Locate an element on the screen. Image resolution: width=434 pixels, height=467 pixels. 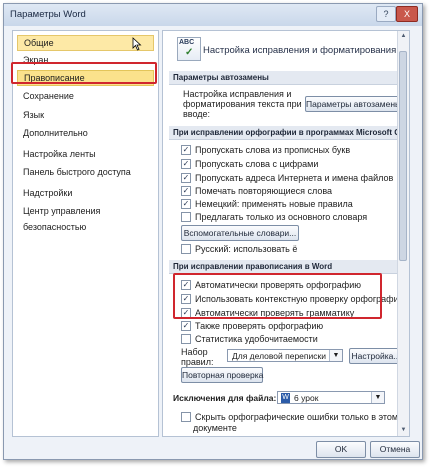
exceptions-file-select: W 6 урок ▼ is located at coordinates (331, 397).